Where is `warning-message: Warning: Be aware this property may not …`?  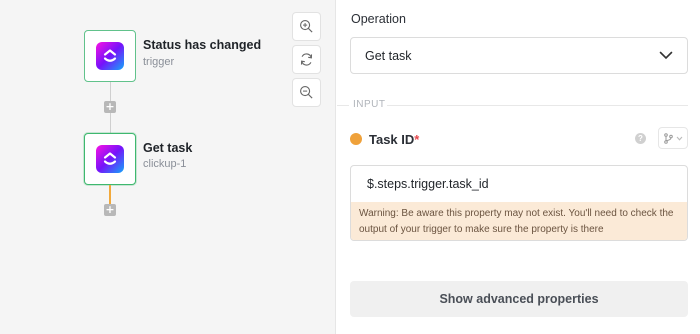
warning-message: Warning: Be aware this property may not … is located at coordinates (519, 221).